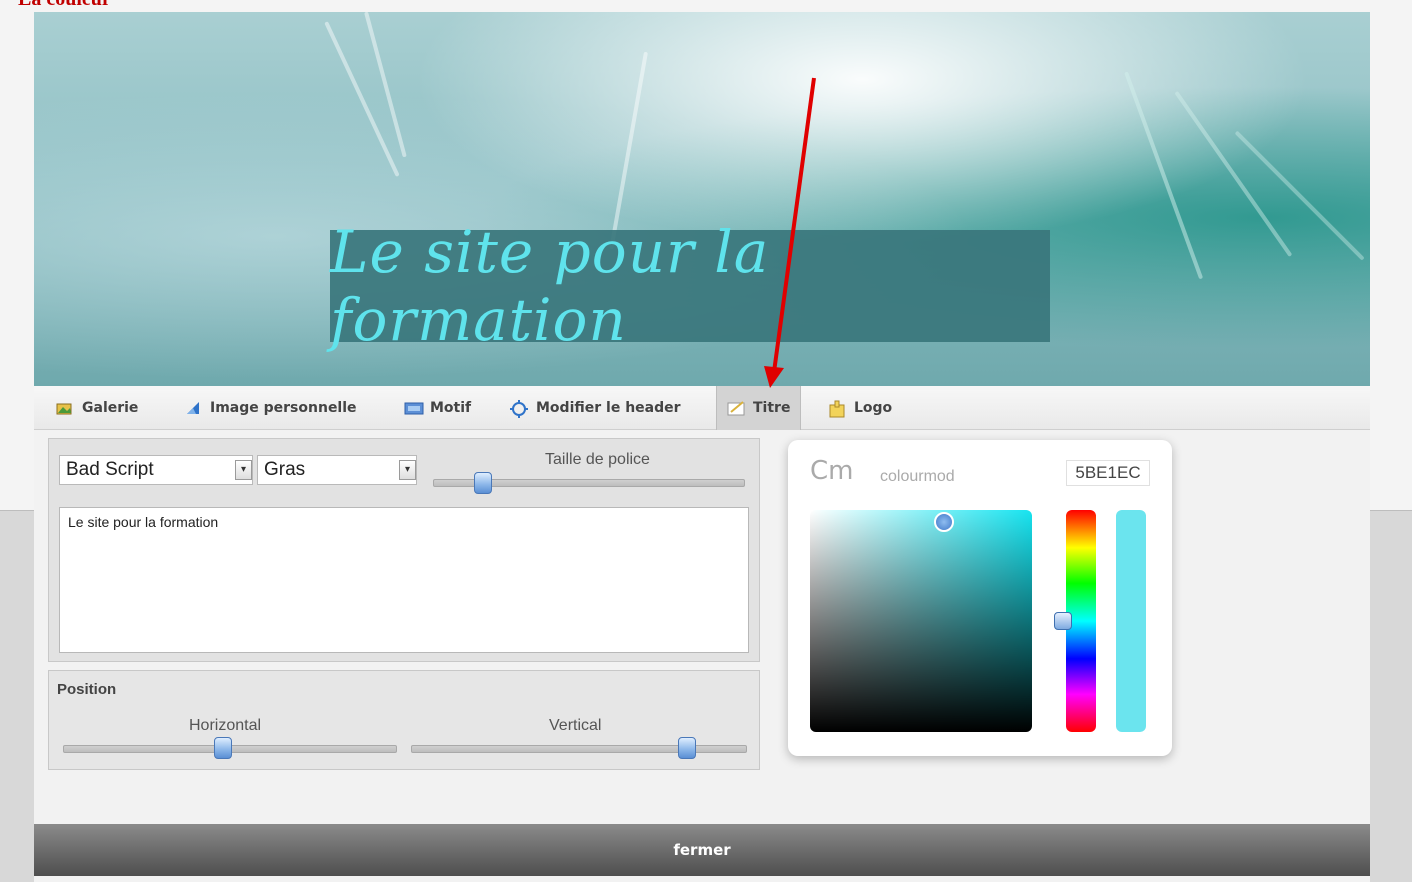 The height and width of the screenshot is (882, 1412). I want to click on tab-titre: Titre, so click(759, 408).